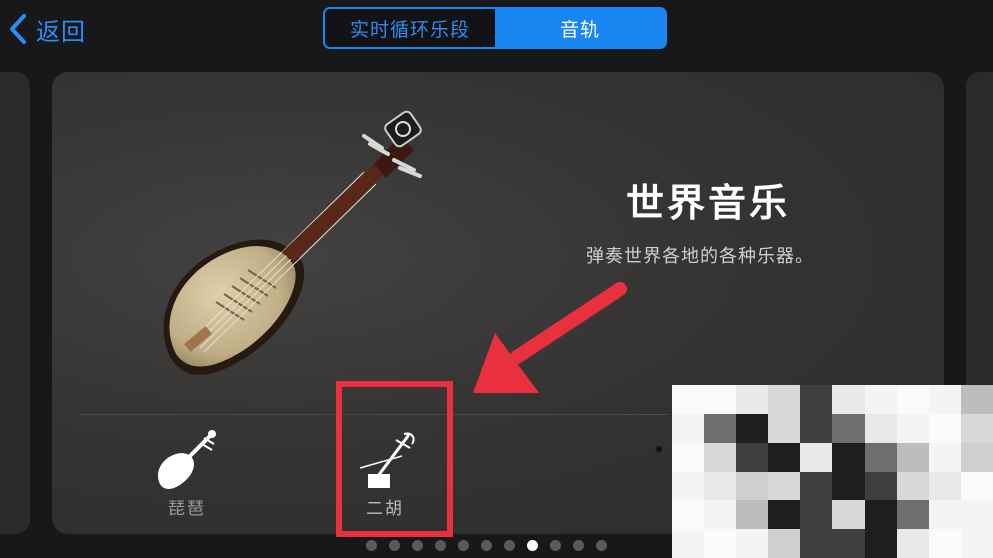 The height and width of the screenshot is (558, 993). I want to click on instrument-option-pipa: 琵琶, so click(187, 474).